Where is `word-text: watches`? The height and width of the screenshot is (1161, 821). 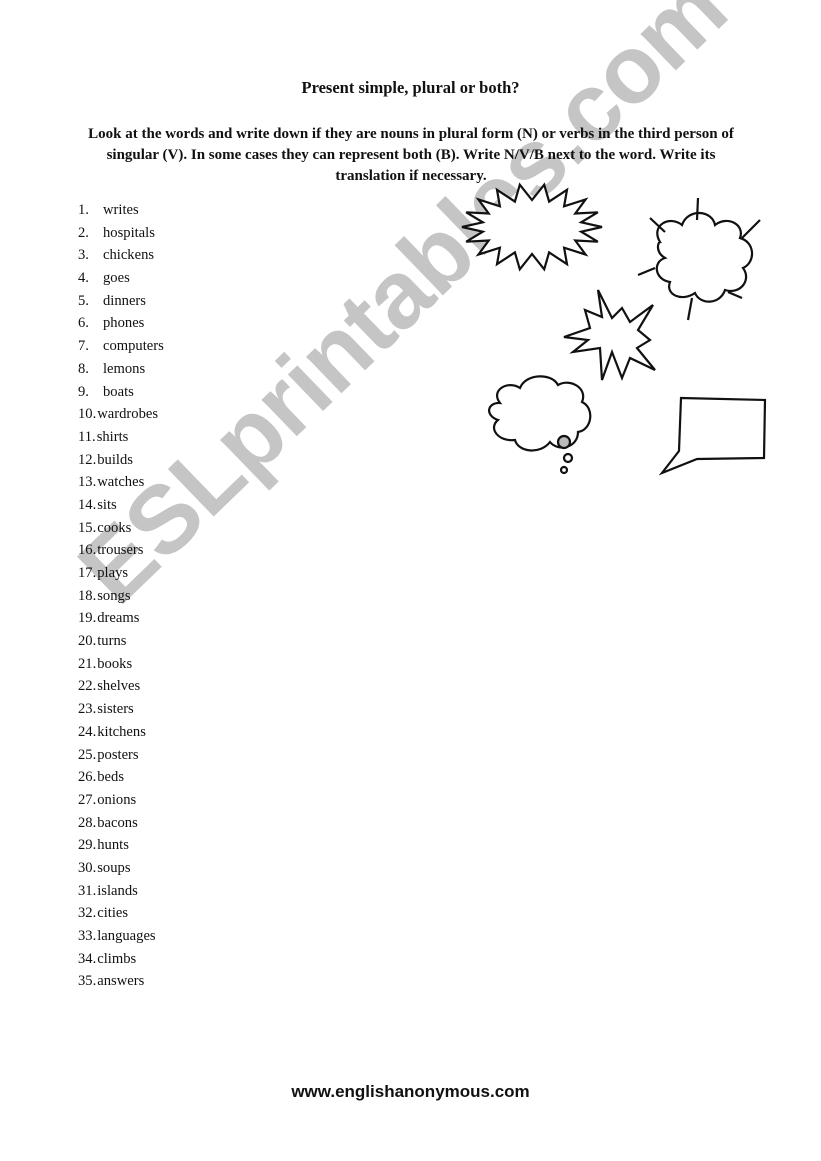 word-text: watches is located at coordinates (121, 482).